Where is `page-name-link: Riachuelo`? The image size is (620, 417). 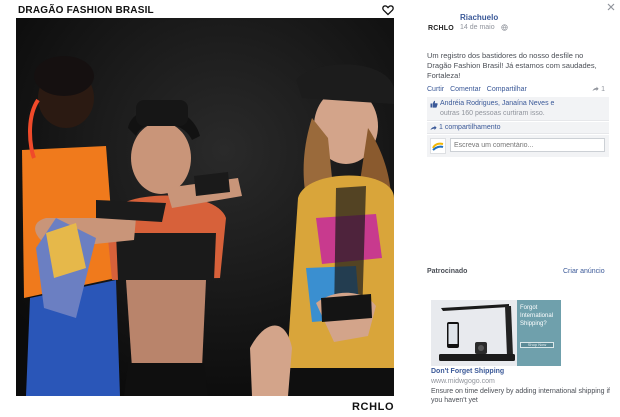
page-name-link: Riachuelo is located at coordinates (479, 17).